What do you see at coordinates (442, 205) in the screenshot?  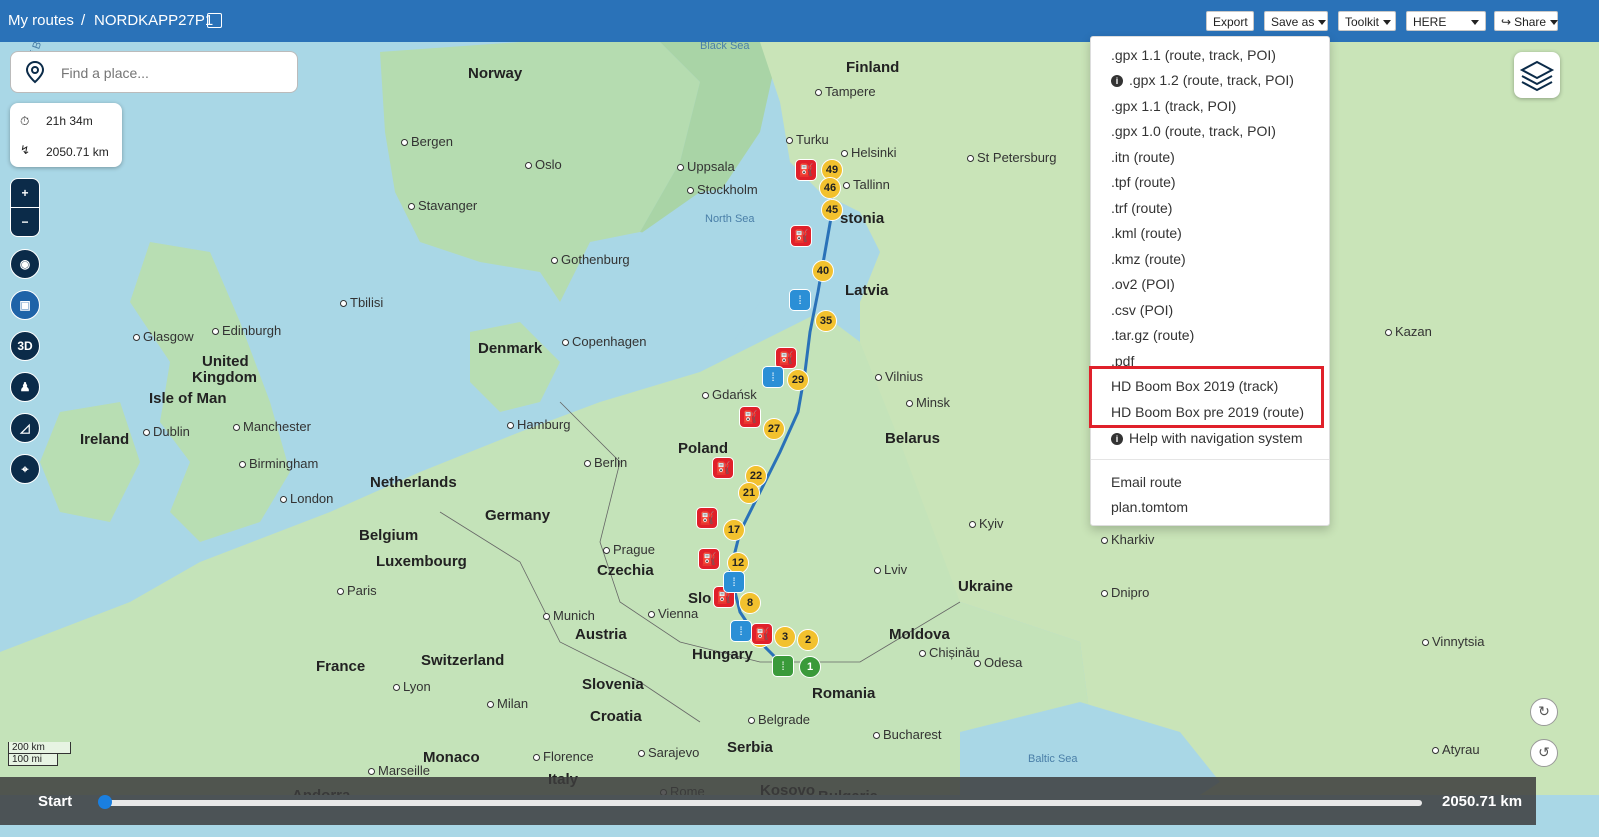 I see `map-label: Stavanger` at bounding box center [442, 205].